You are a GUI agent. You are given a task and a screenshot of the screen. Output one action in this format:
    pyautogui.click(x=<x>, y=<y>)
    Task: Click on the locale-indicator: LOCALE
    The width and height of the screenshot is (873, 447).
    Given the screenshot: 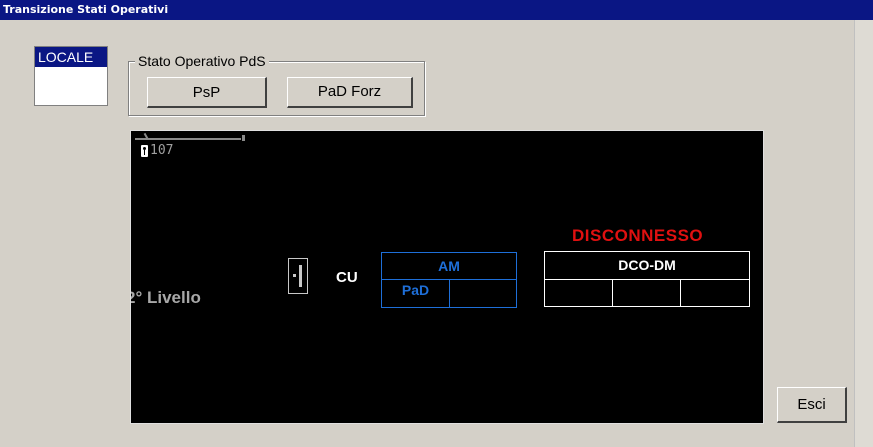 What is the action you would take?
    pyautogui.click(x=71, y=76)
    